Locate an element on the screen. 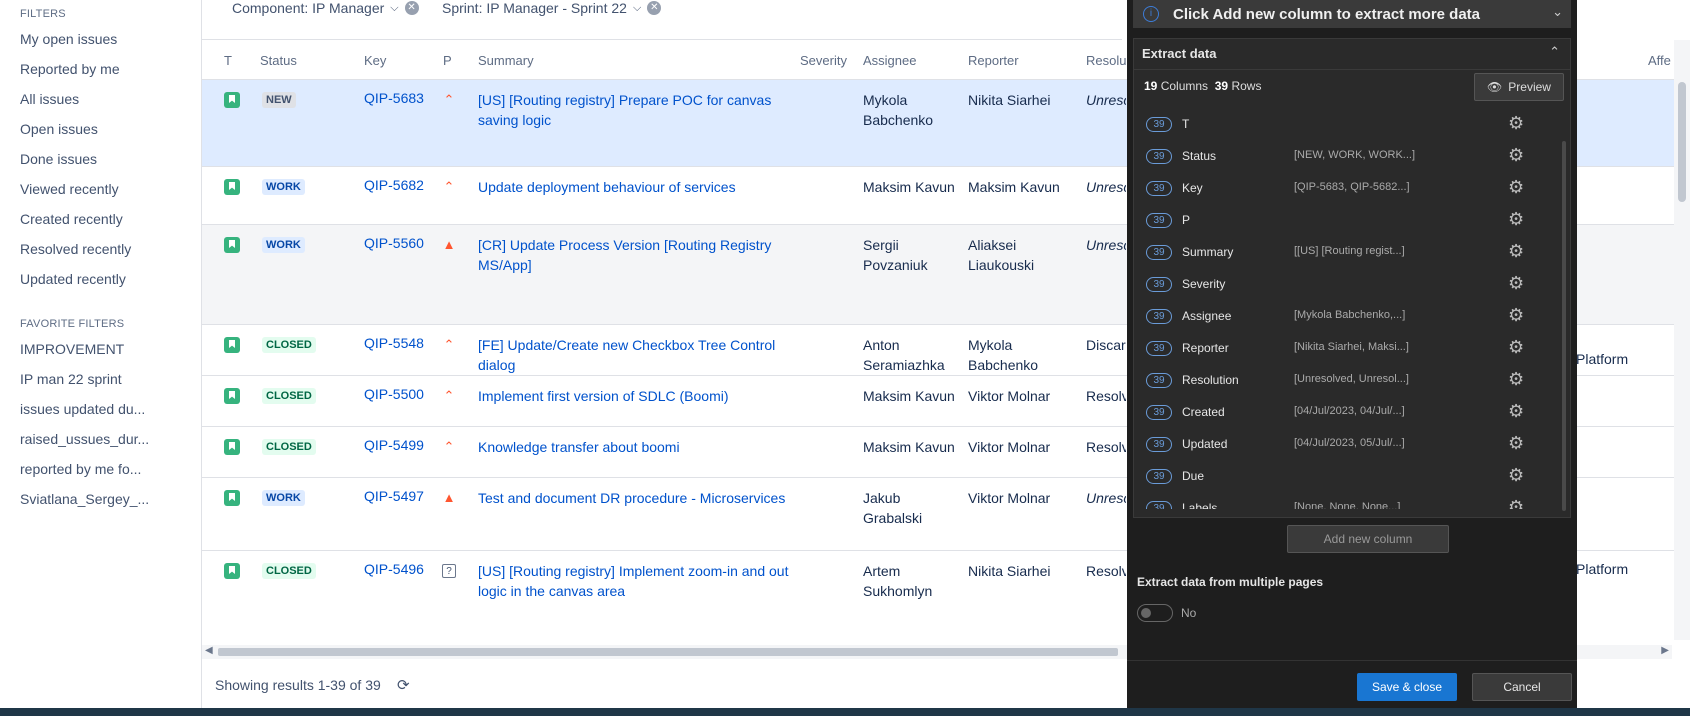 This screenshot has height=716, width=1690. issue-key-link: QIP-5499 is located at coordinates (394, 445).